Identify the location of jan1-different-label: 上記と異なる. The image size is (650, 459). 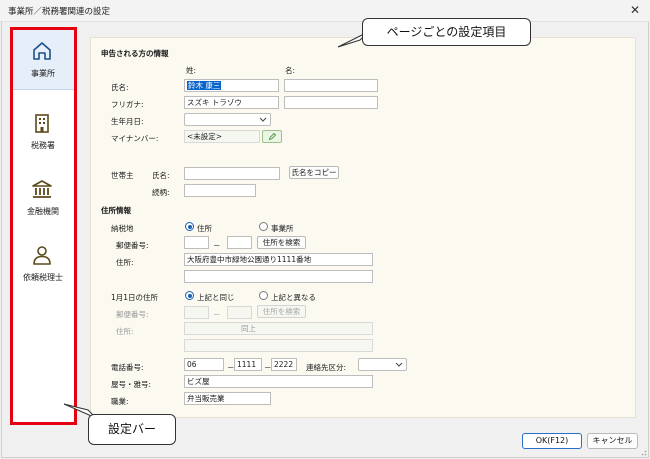
(293, 297).